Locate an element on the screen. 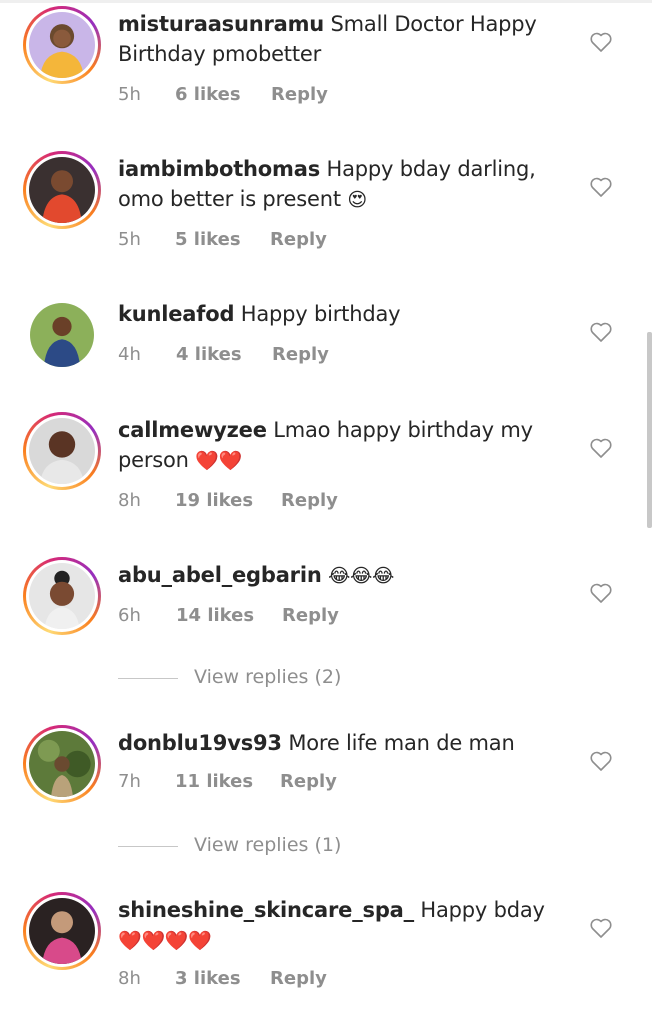 The height and width of the screenshot is (1024, 652). comment-time: 6h is located at coordinates (129, 615).